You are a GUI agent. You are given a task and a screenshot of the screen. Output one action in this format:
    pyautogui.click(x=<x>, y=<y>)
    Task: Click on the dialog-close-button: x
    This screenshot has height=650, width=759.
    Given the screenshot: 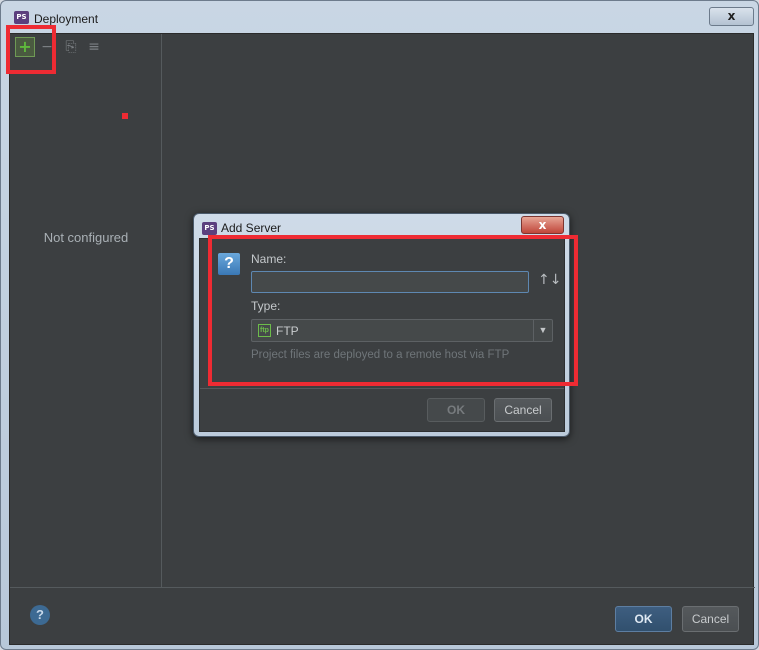 What is the action you would take?
    pyautogui.click(x=542, y=225)
    